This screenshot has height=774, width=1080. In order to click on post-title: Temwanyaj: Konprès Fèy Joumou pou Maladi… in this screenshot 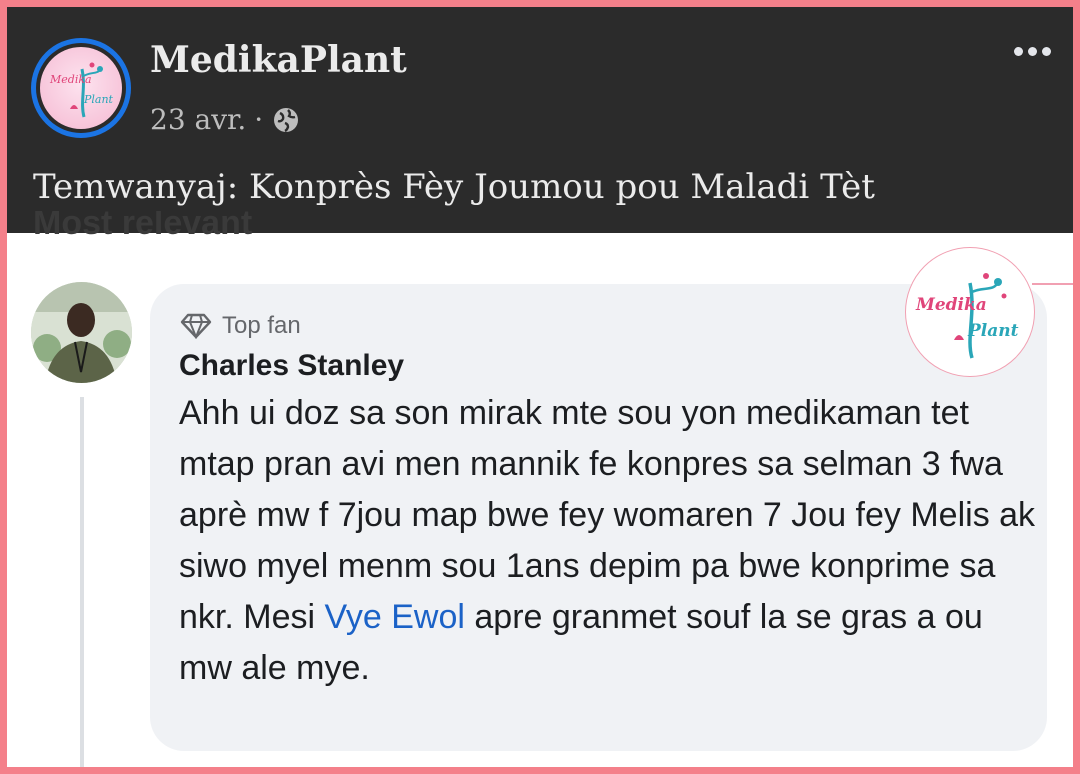, I will do `click(454, 187)`.